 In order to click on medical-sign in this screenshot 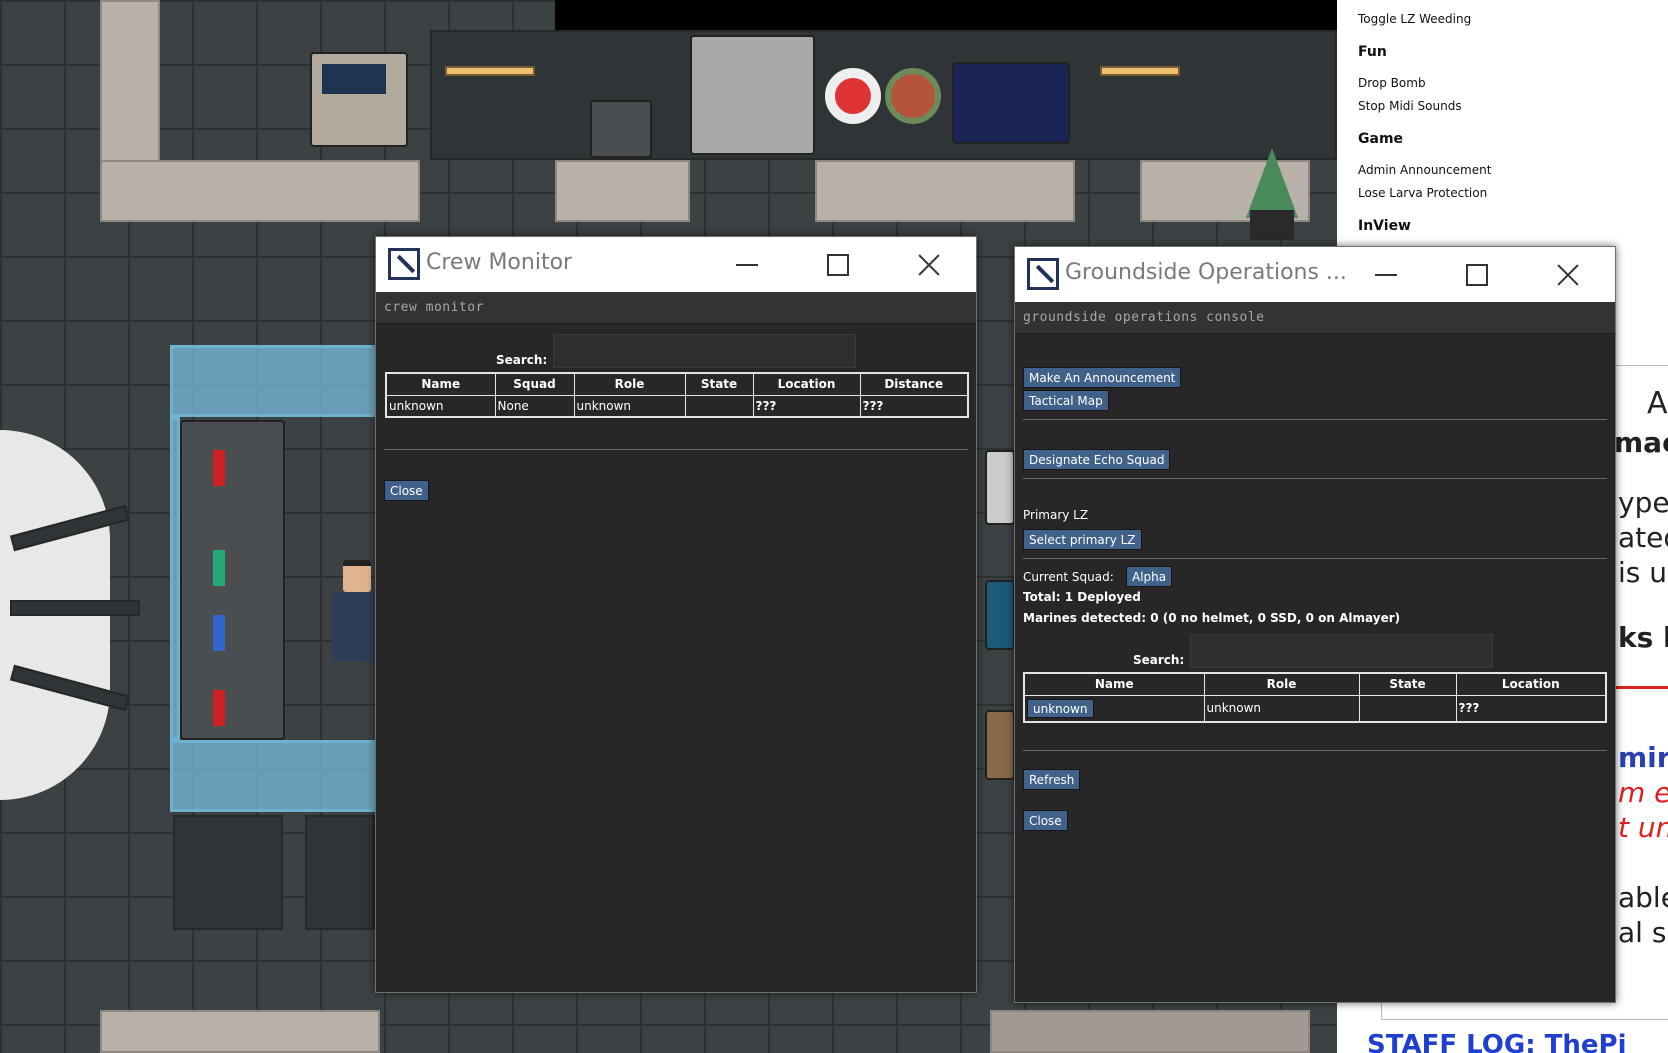, I will do `click(913, 96)`.